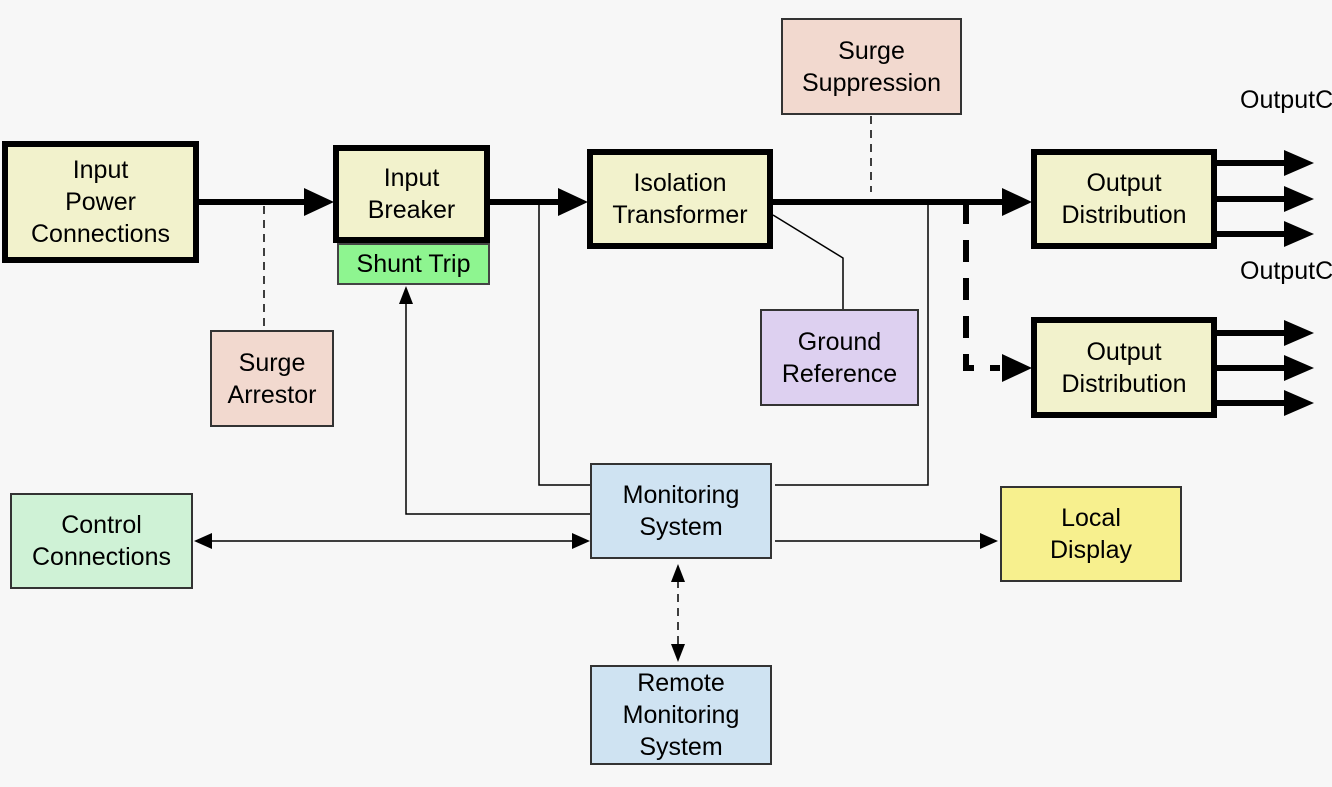 This screenshot has width=1332, height=787. What do you see at coordinates (681, 683) in the screenshot?
I see `block-text-line: Remote` at bounding box center [681, 683].